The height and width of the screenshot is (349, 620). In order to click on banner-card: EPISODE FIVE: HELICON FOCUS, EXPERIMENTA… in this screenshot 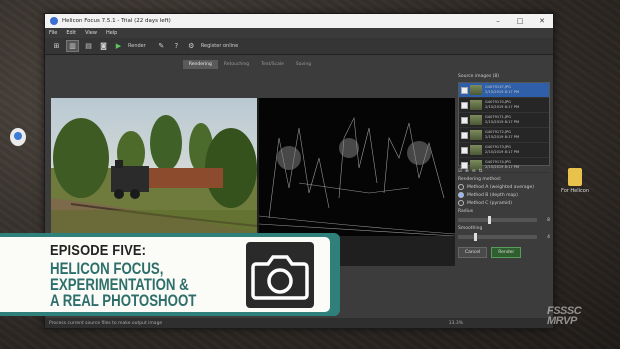, I will do `click(165, 274)`.